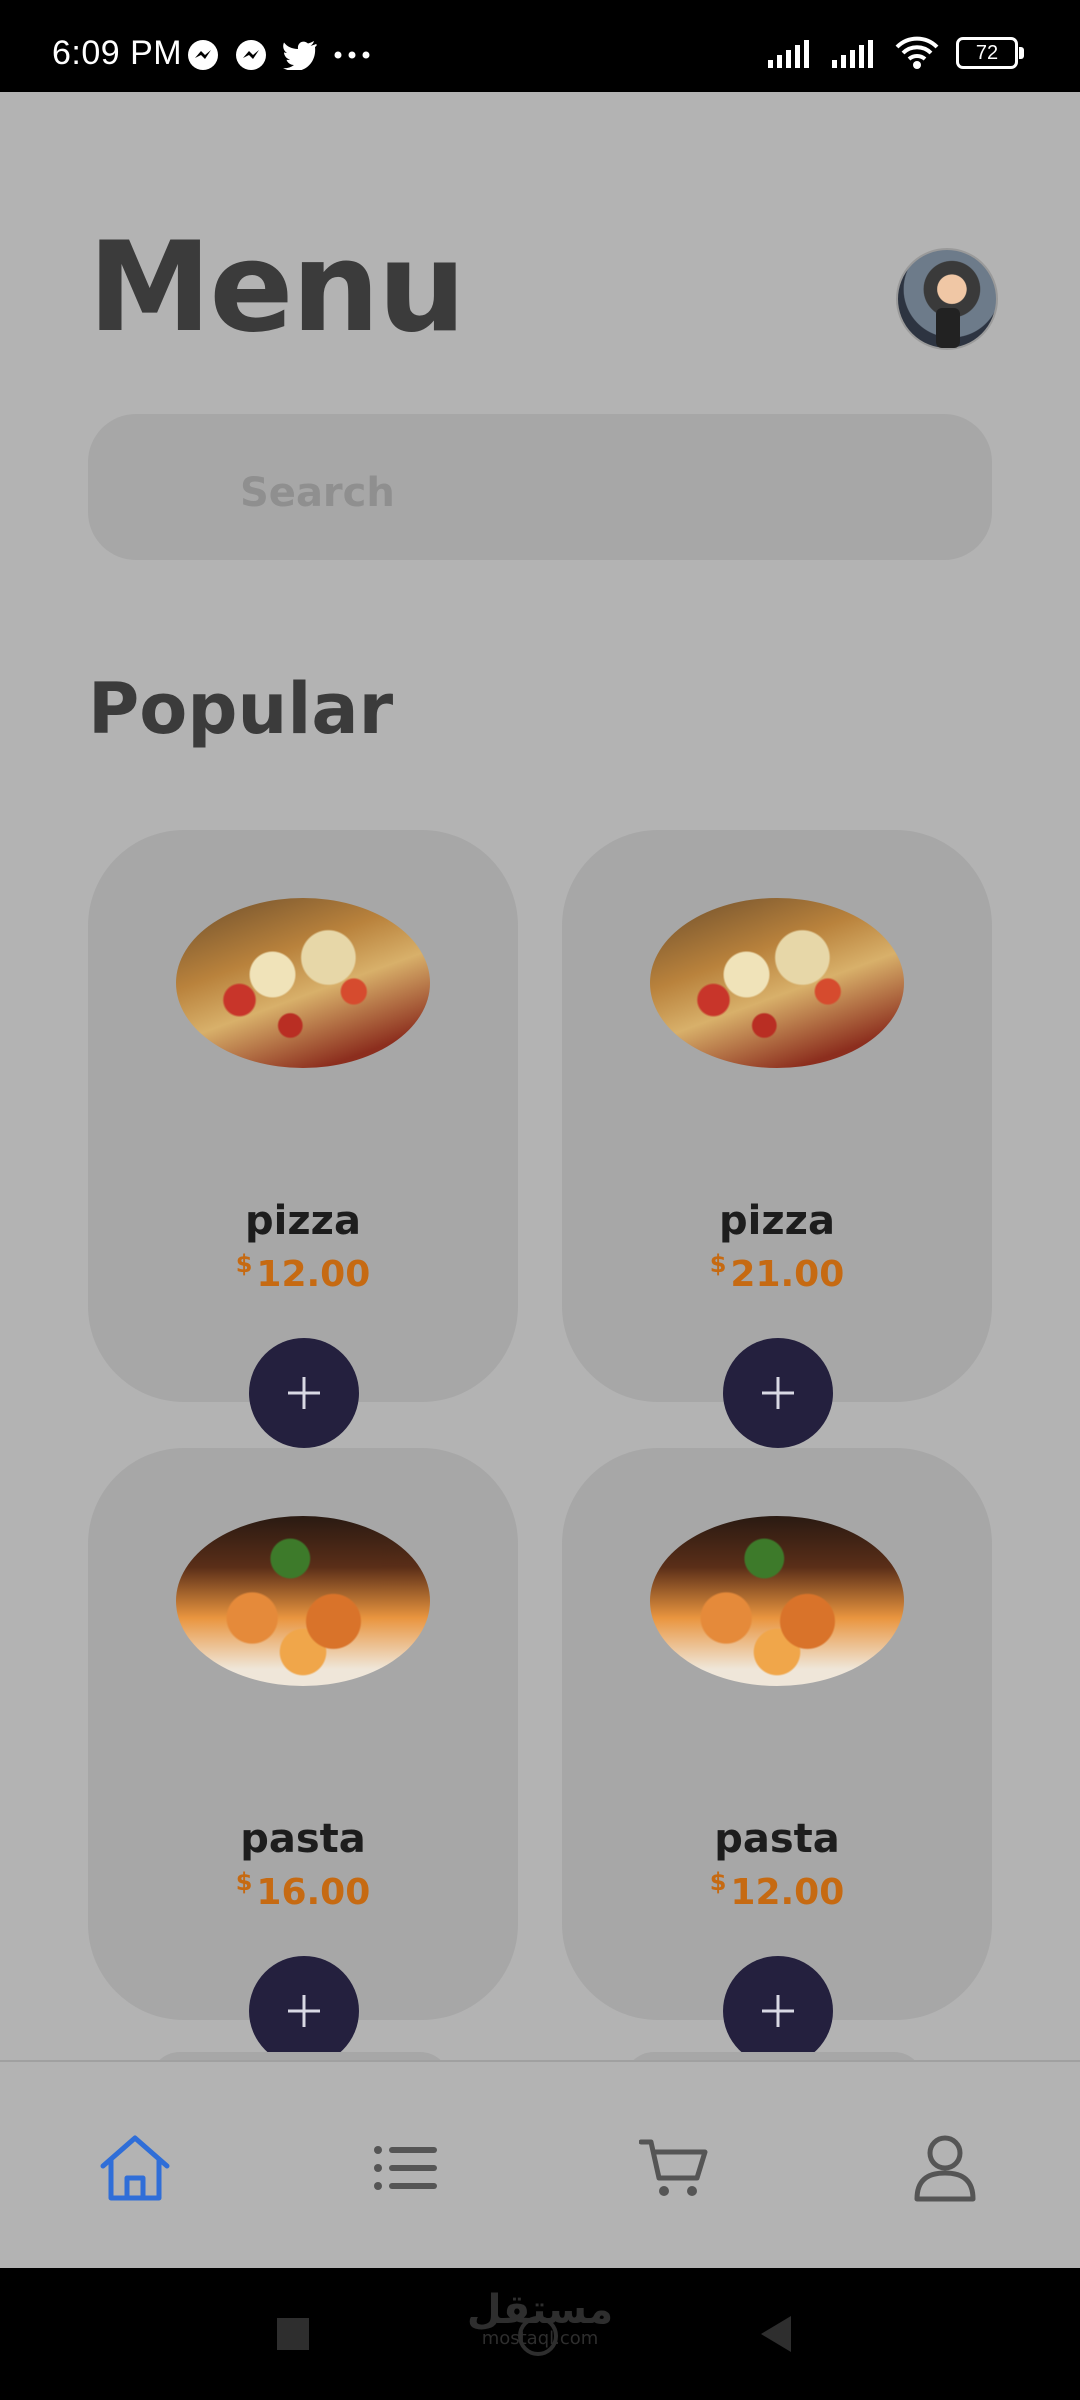  Describe the element at coordinates (540, 46) in the screenshot. I see `status-bar: 6:09 PM 72` at that location.